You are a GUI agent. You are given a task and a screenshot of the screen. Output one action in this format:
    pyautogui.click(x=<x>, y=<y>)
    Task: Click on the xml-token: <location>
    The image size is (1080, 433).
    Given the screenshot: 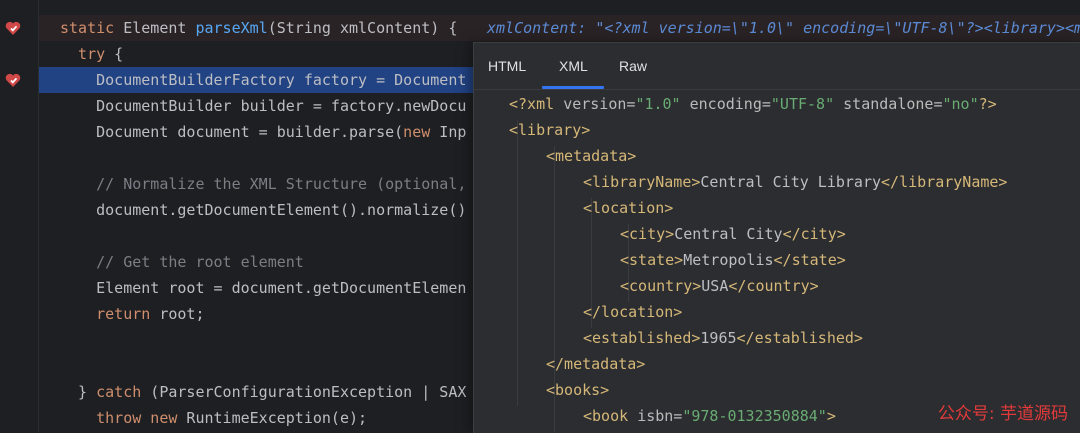 What is the action you would take?
    pyautogui.click(x=628, y=208)
    